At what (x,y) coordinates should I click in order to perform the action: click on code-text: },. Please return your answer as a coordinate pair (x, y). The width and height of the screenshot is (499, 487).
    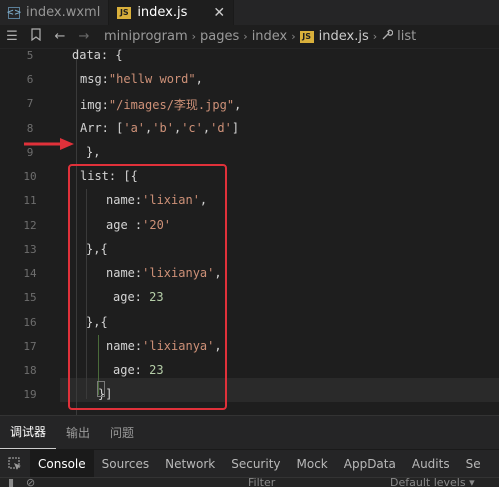
    Looking at the image, I should click on (93, 152).